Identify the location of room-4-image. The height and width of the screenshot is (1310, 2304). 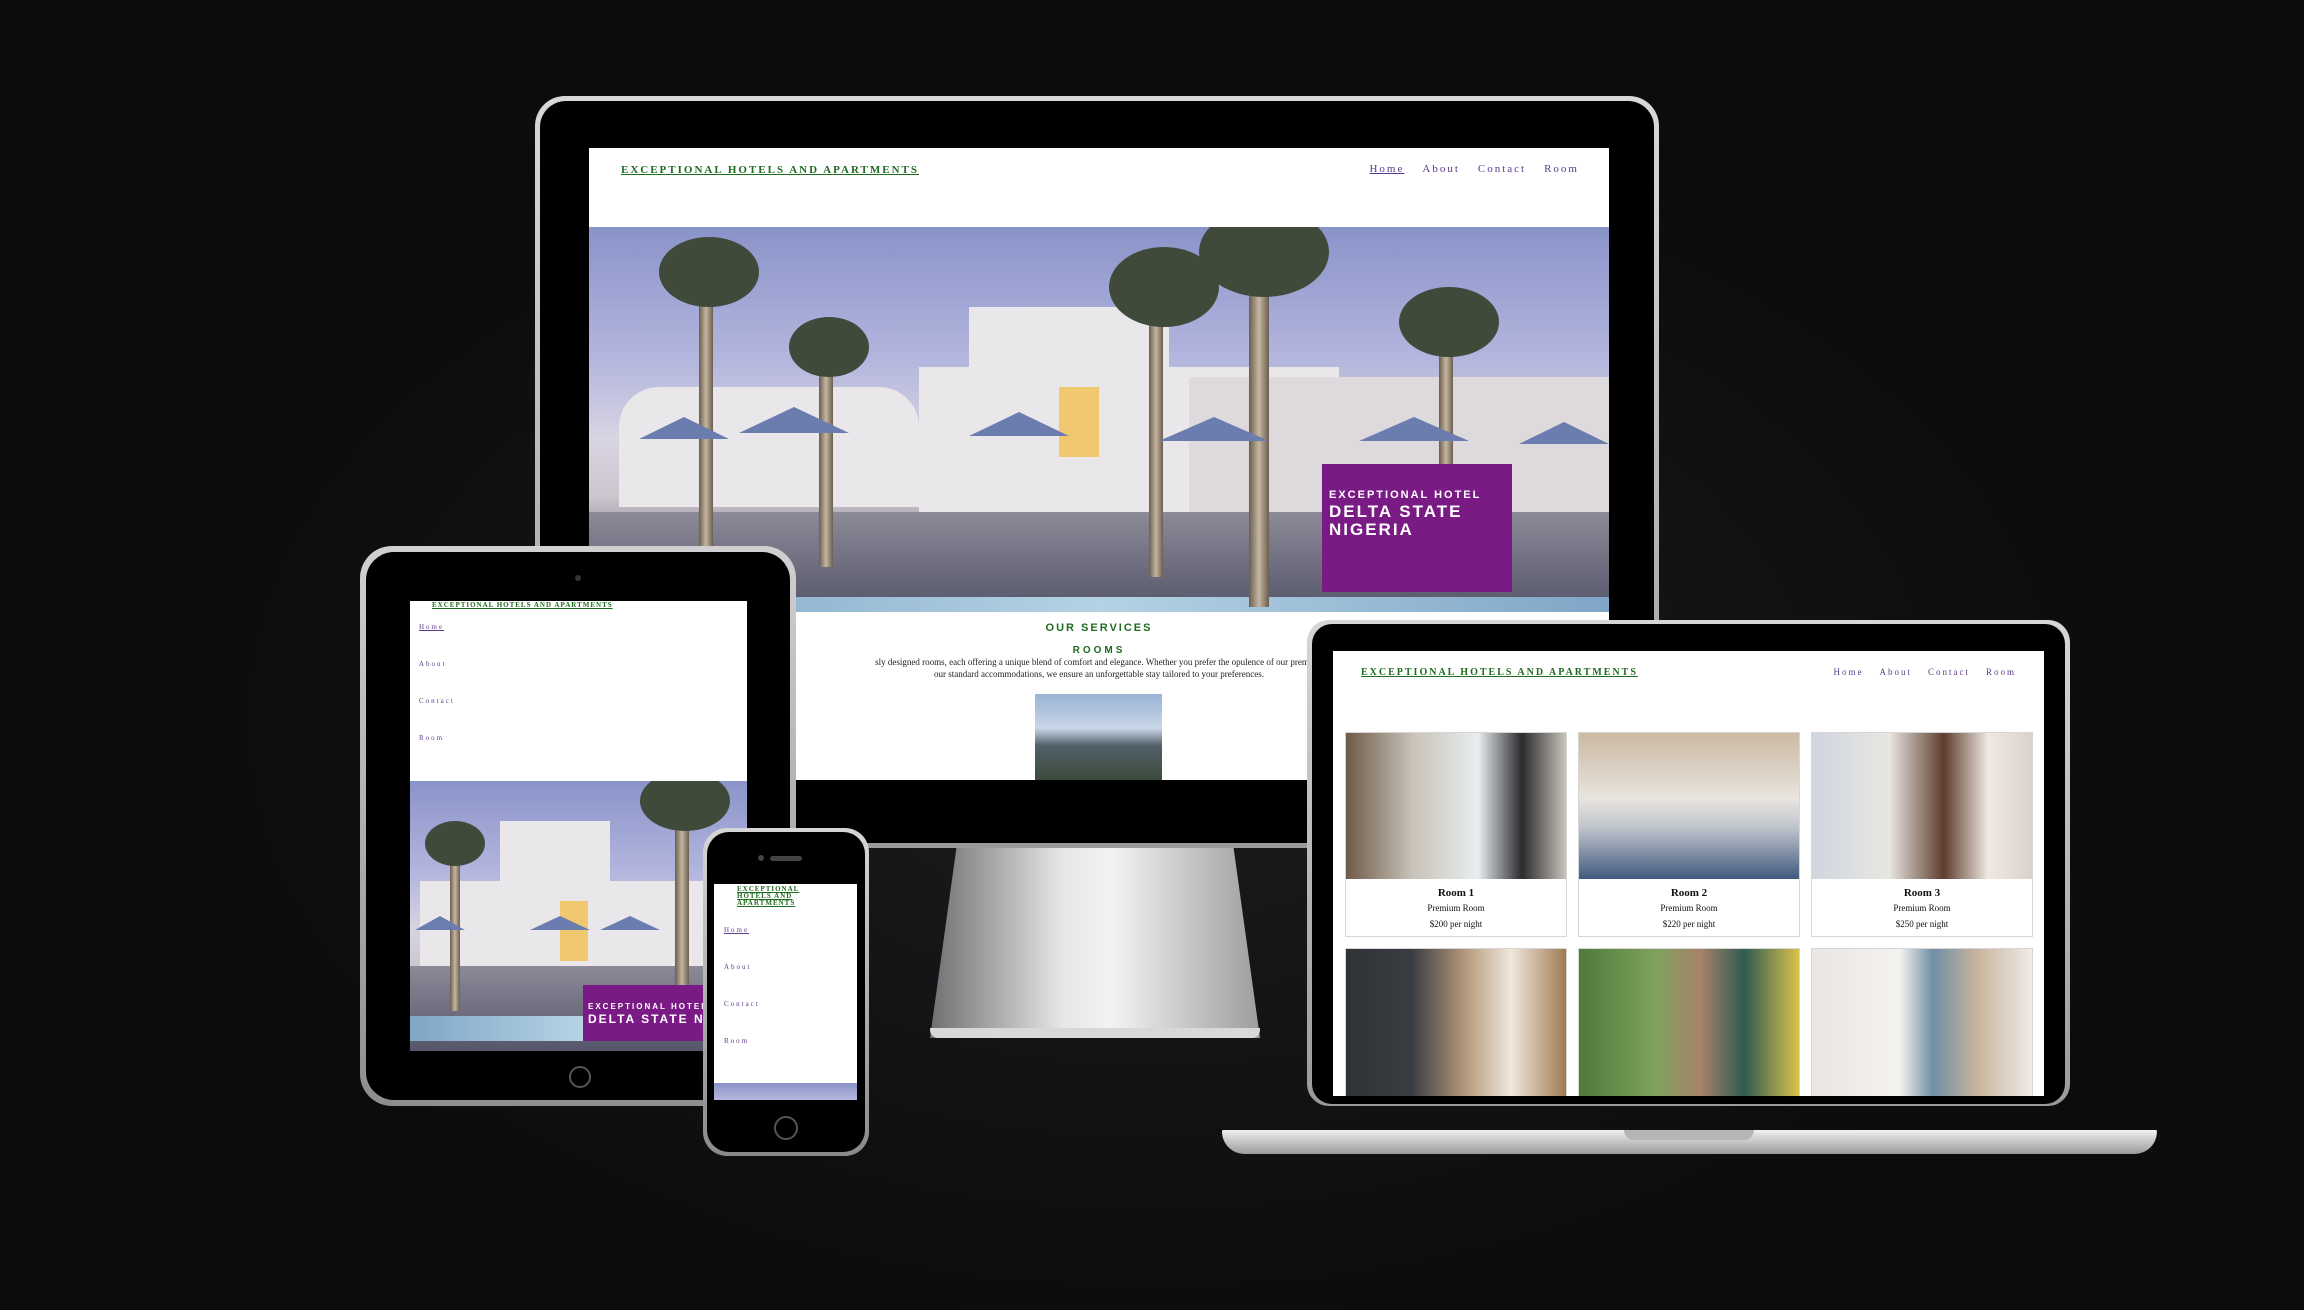
(1456, 1022).